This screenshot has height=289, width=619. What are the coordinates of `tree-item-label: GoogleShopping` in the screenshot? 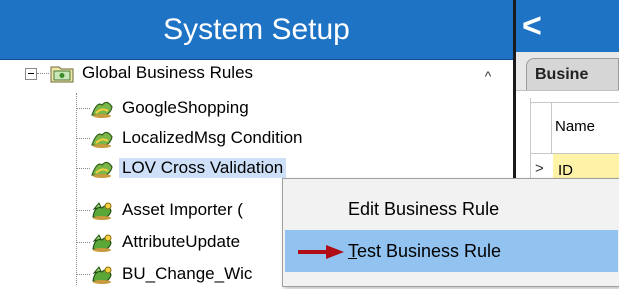 It's located at (185, 107).